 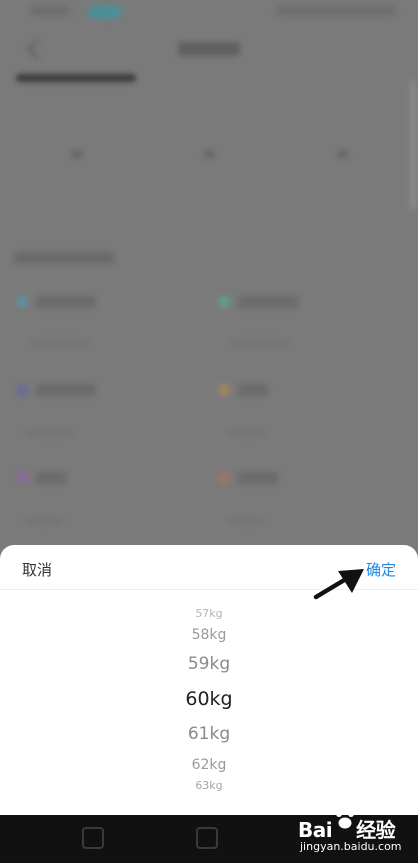 I want to click on back-arrow-icon, so click(x=37, y=49).